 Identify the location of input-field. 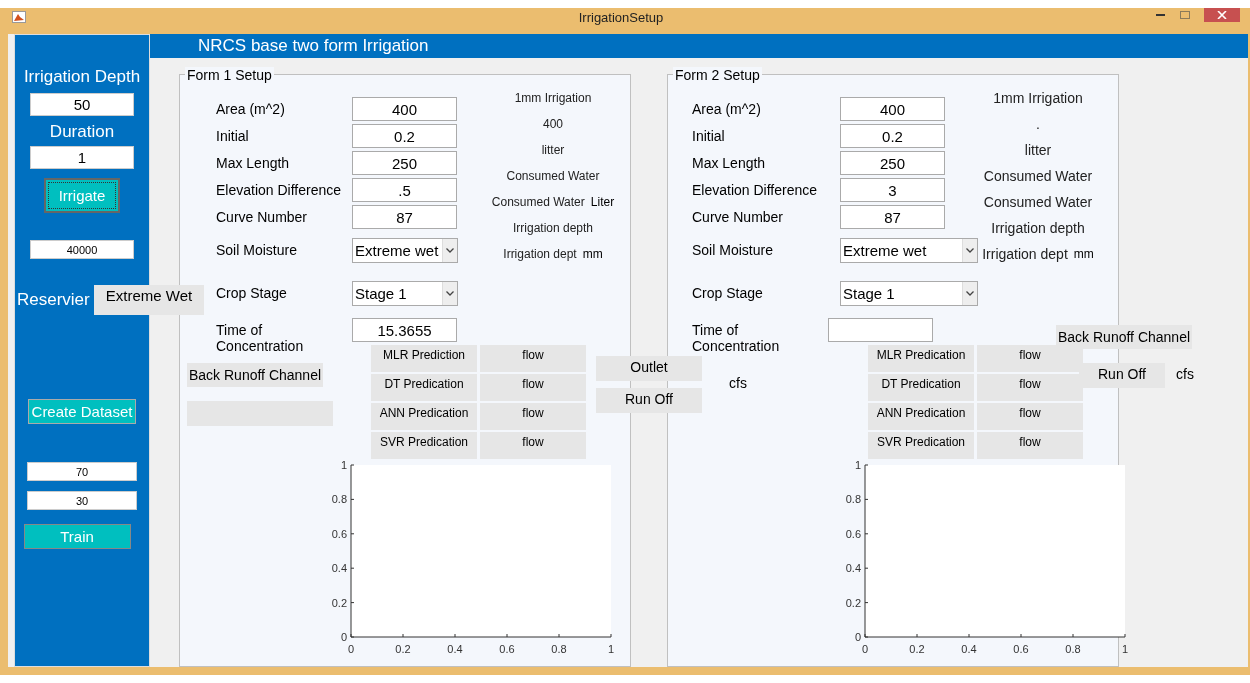
(880, 330).